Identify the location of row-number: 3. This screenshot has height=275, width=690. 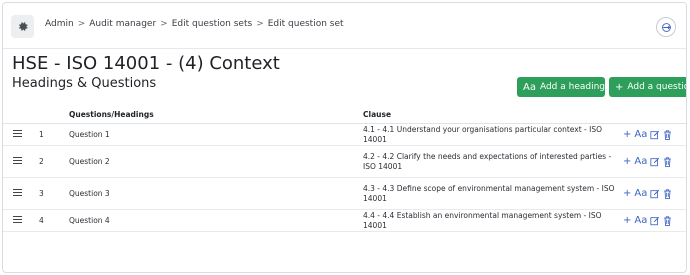
(54, 193).